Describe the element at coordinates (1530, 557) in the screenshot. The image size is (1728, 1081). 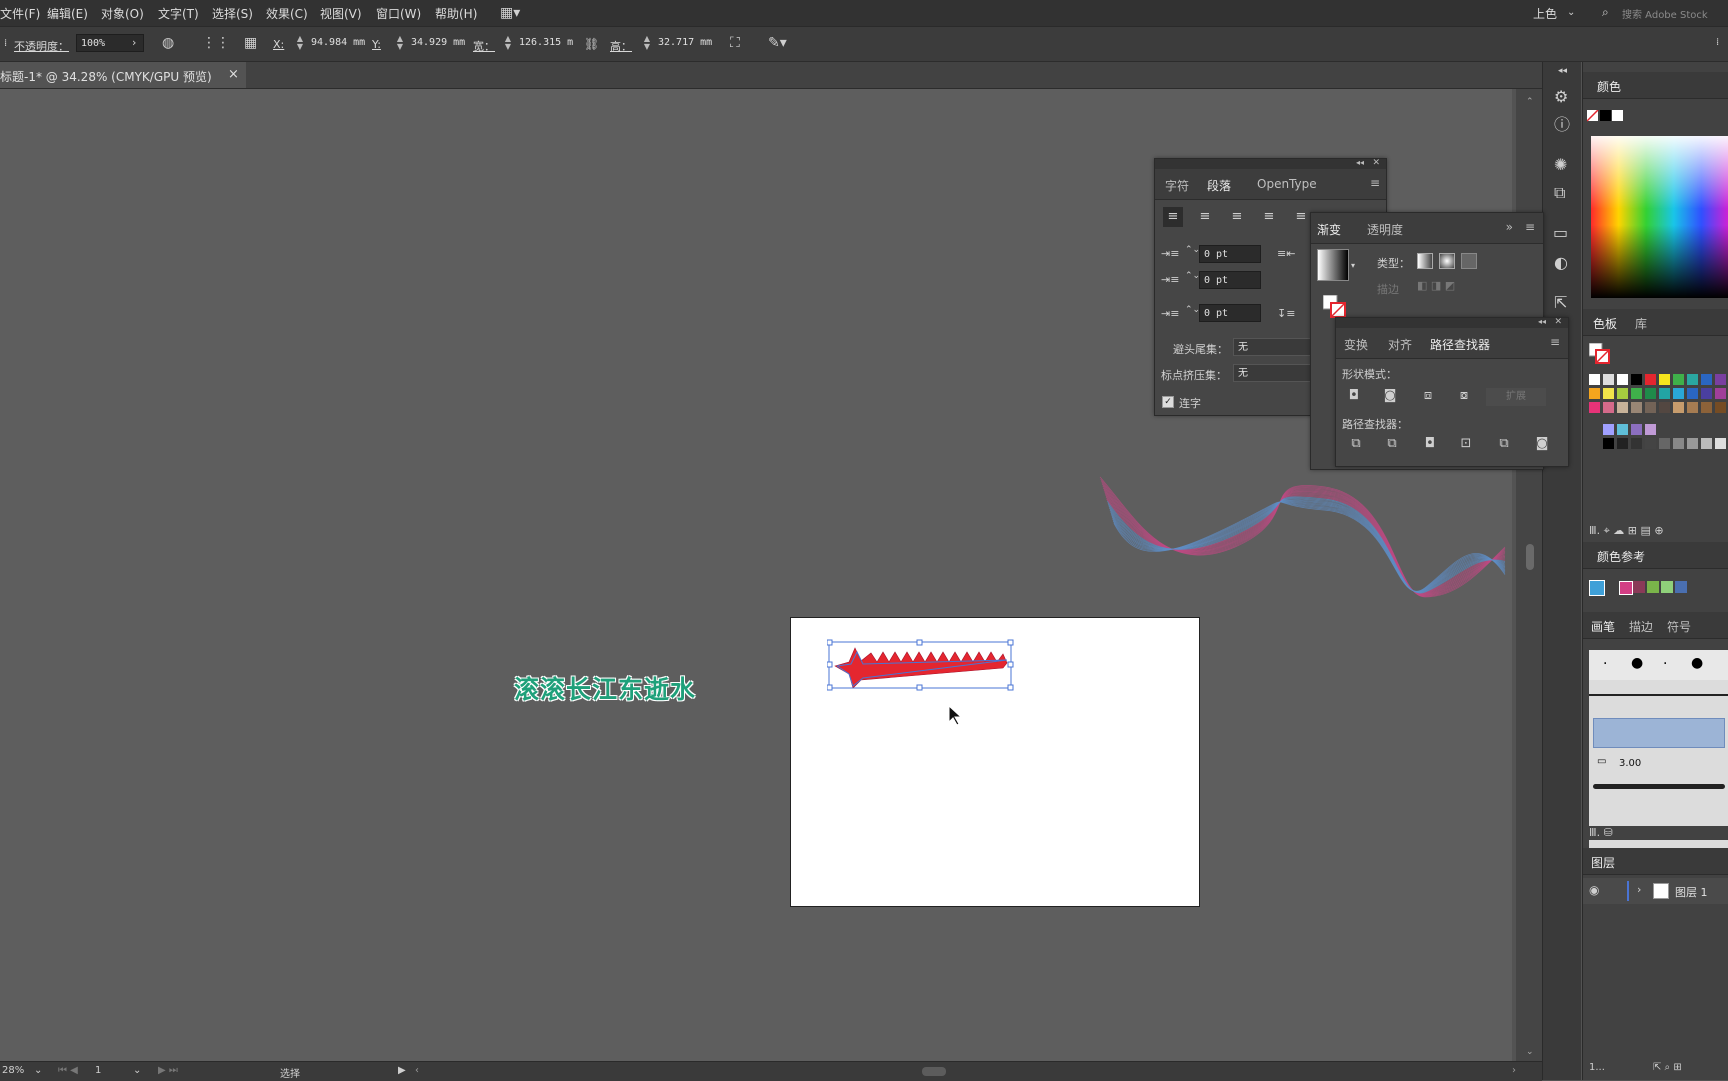
I see `scrollbar-thumb` at that location.